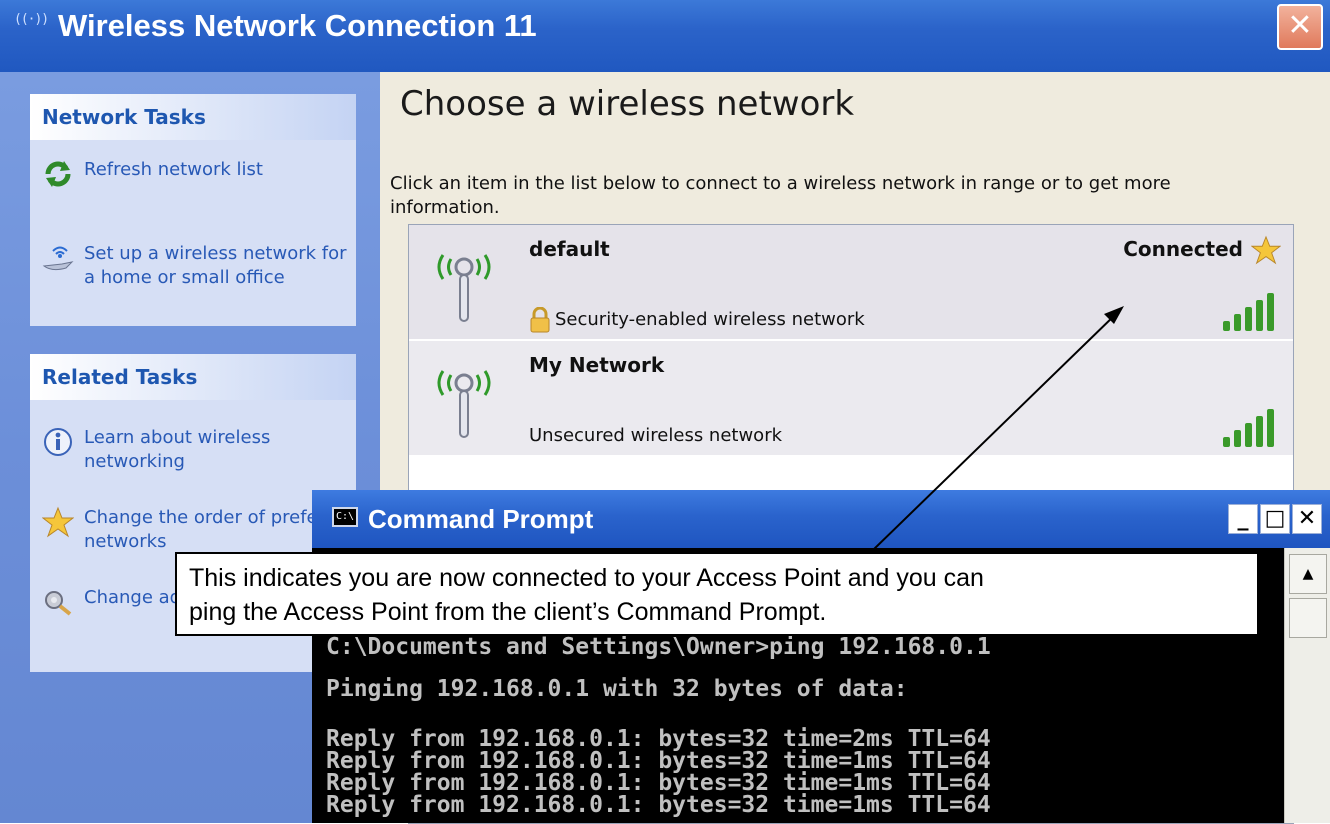  What do you see at coordinates (199, 532) in the screenshot?
I see `task-change-network-order: Change the order of preferred networks` at bounding box center [199, 532].